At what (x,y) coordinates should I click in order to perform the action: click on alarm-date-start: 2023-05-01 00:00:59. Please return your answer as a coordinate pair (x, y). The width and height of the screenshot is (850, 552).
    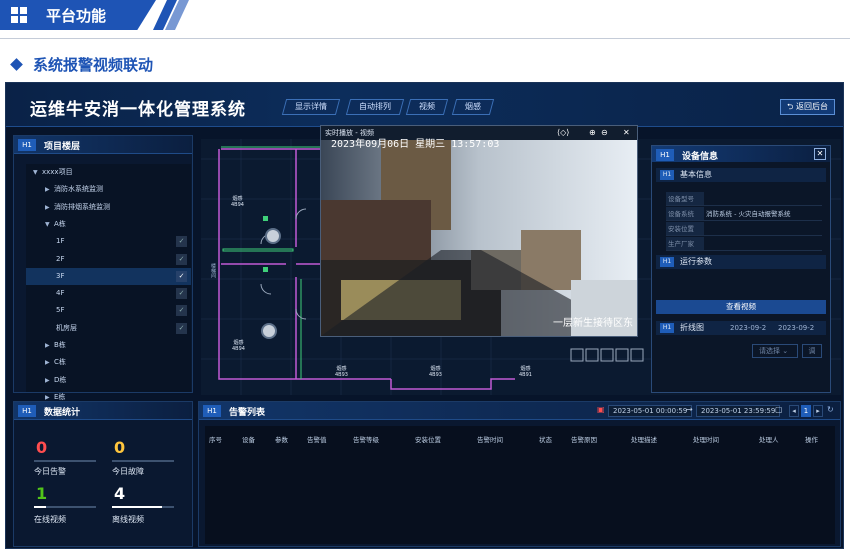
    Looking at the image, I should click on (650, 411).